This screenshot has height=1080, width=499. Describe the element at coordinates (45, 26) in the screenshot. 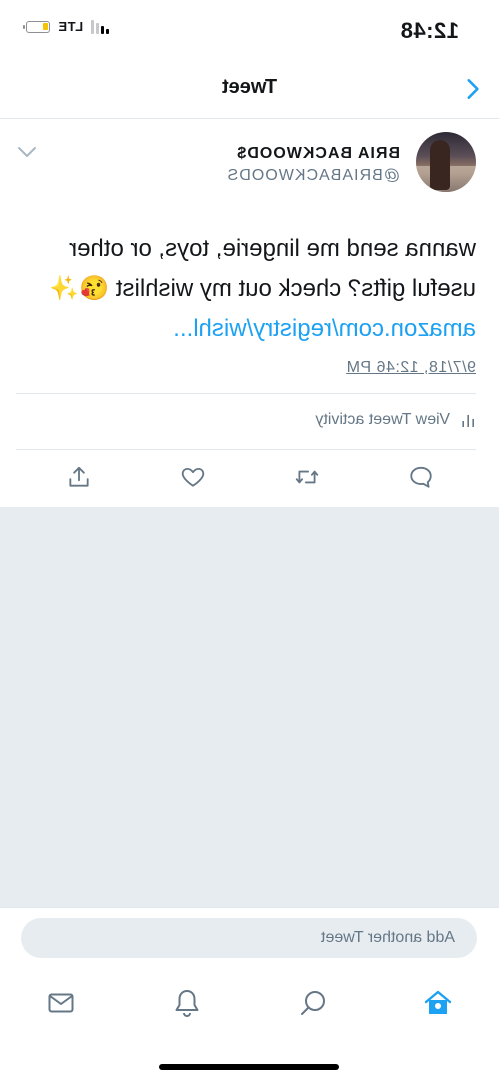

I see `battery-level` at that location.